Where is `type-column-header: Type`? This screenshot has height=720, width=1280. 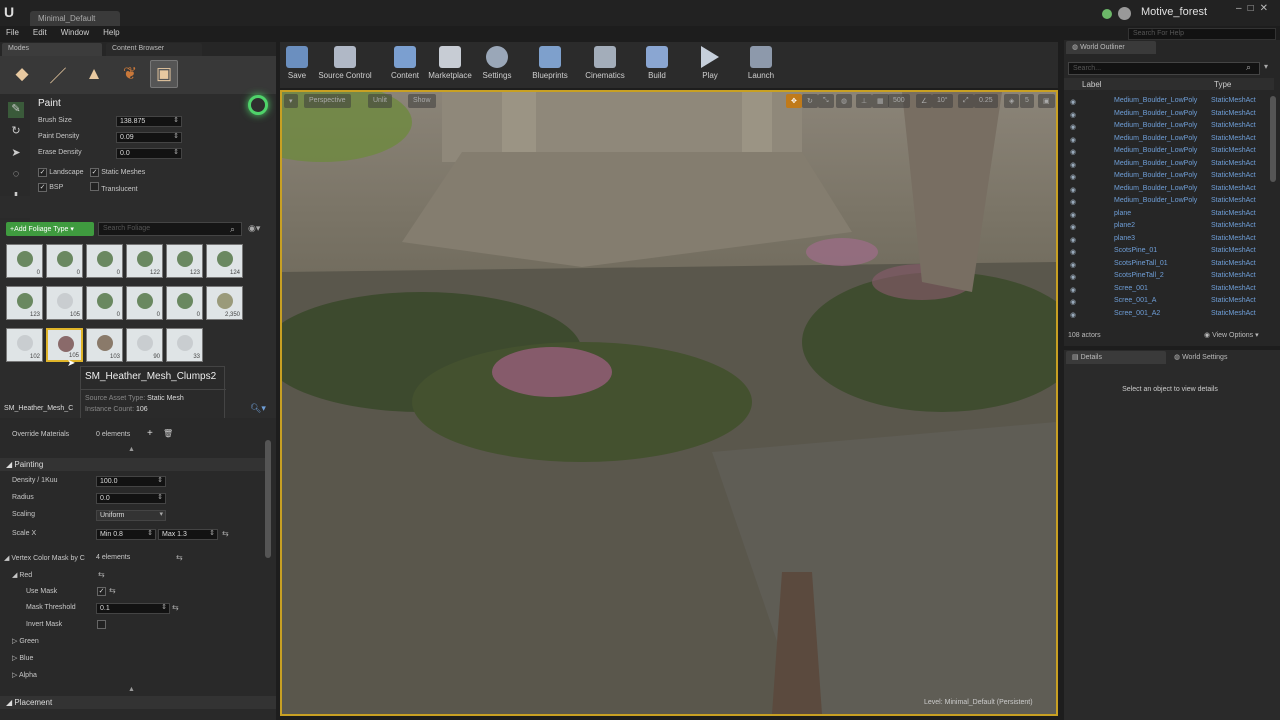
type-column-header: Type is located at coordinates (1222, 84).